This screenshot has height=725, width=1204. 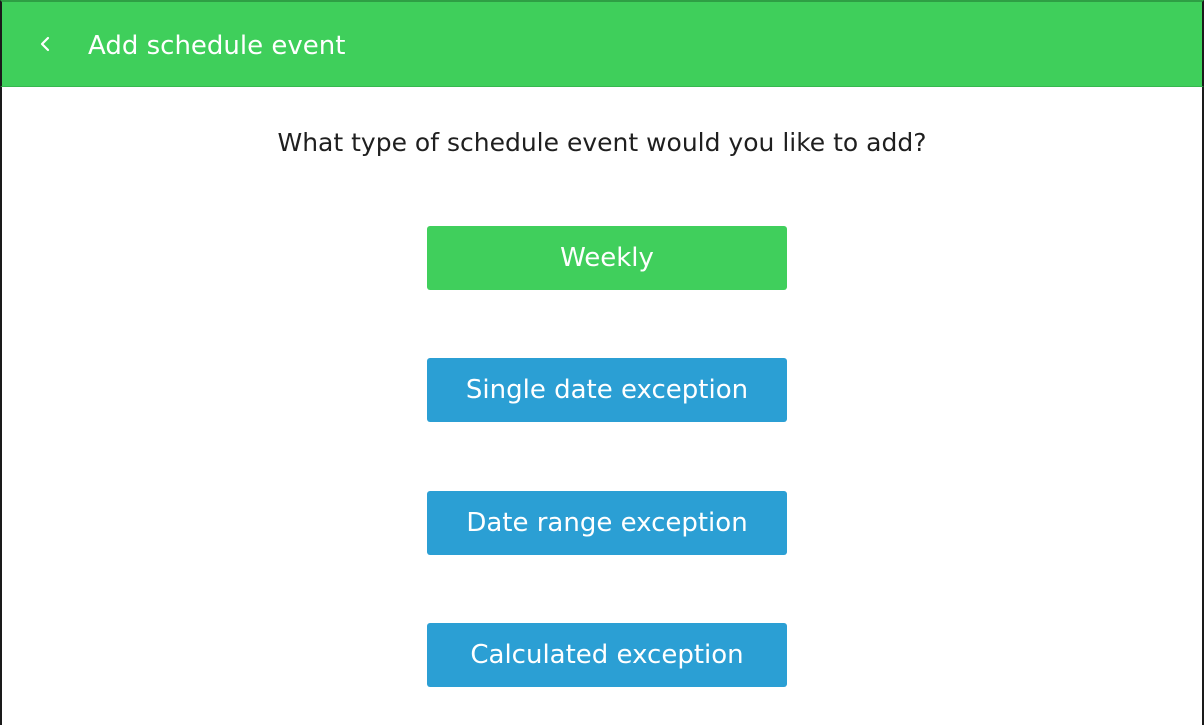 What do you see at coordinates (217, 46) in the screenshot?
I see `page-title: Add schedule event` at bounding box center [217, 46].